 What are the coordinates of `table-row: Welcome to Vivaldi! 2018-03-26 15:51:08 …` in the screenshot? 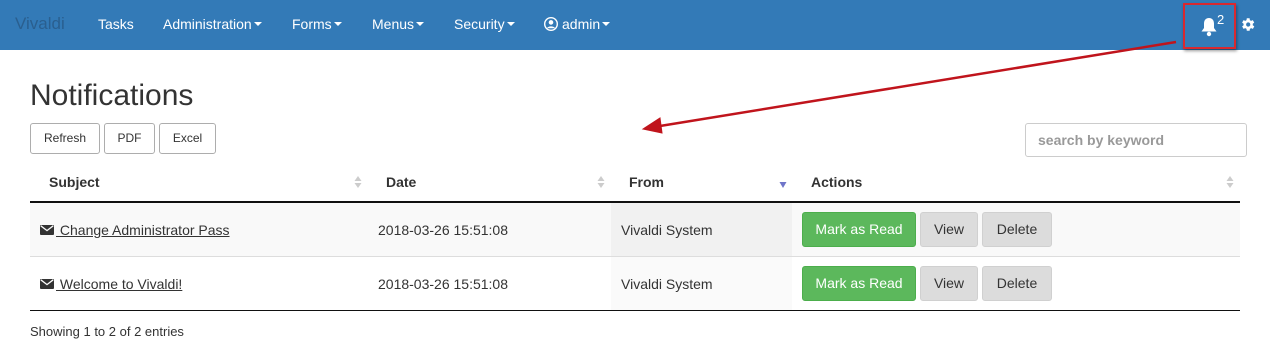 It's located at (635, 284).